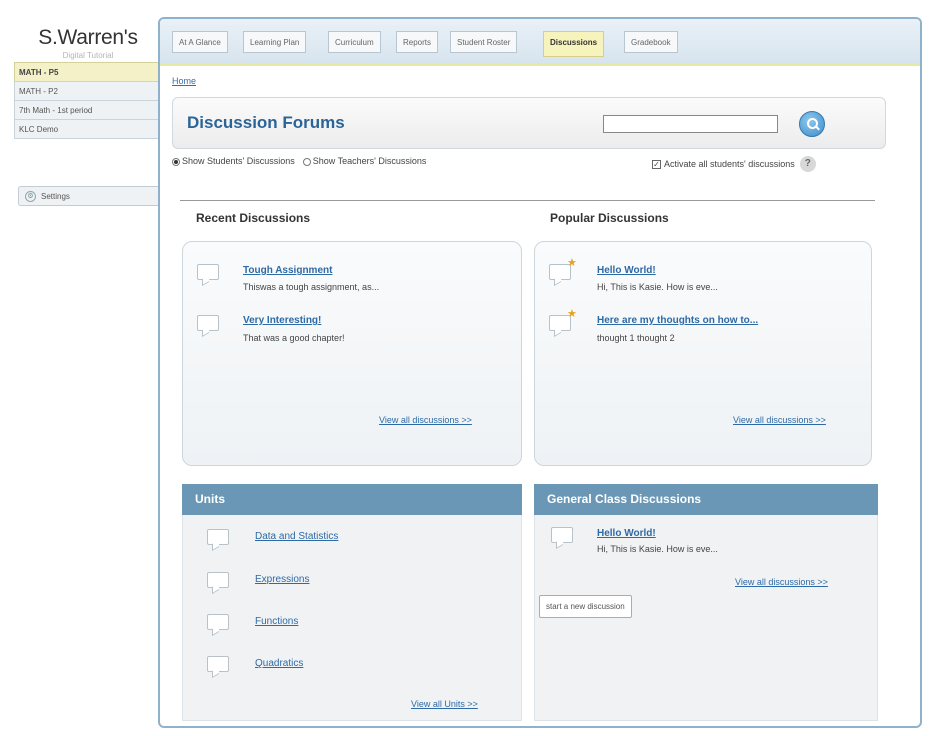 This screenshot has height=736, width=937. What do you see at coordinates (89, 196) in the screenshot?
I see `settings-button: ⚙ Settings` at bounding box center [89, 196].